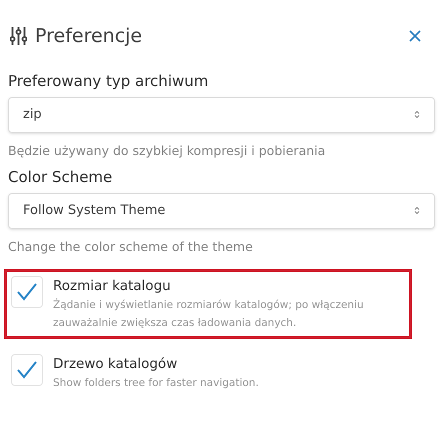  I want to click on help-text: Change the color scheme of the theme, so click(131, 247).